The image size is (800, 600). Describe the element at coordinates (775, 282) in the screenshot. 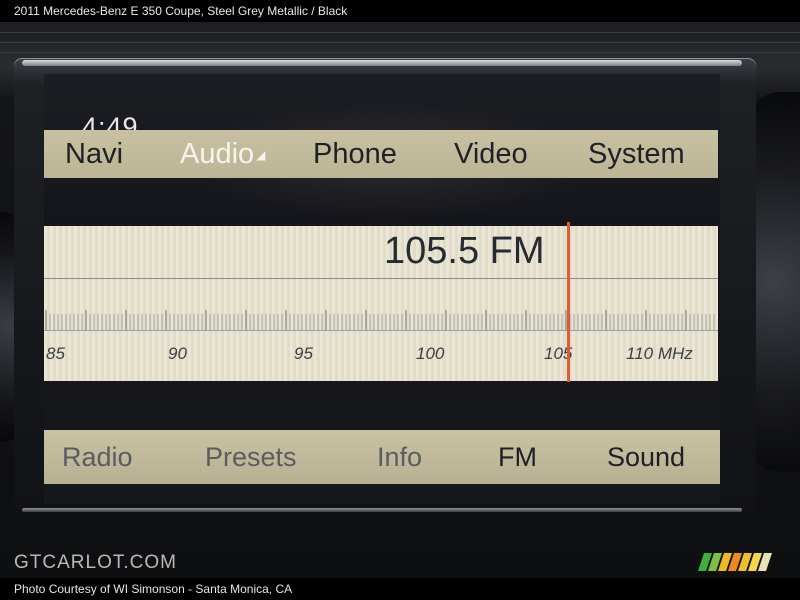

I see `right-control-knob` at that location.